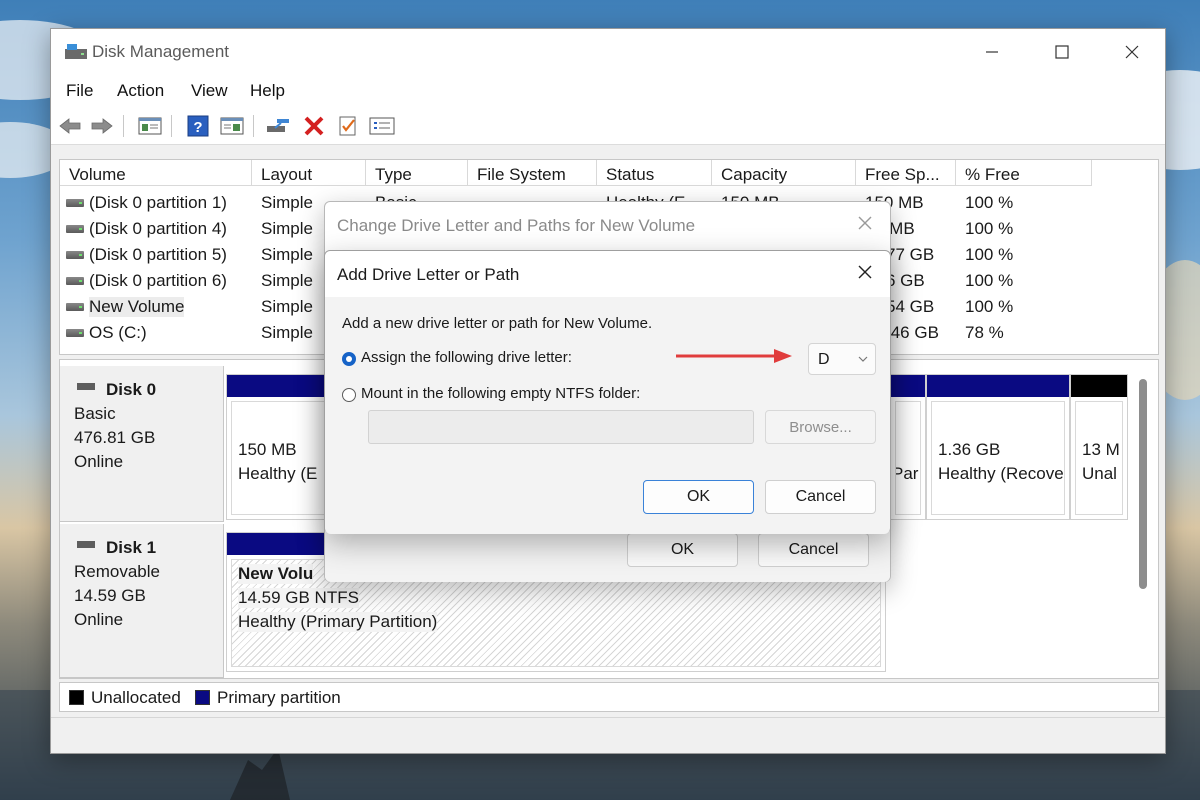 This screenshot has height=800, width=1200. What do you see at coordinates (115, 437) in the screenshot?
I see `disk-size: 476.81 GB` at bounding box center [115, 437].